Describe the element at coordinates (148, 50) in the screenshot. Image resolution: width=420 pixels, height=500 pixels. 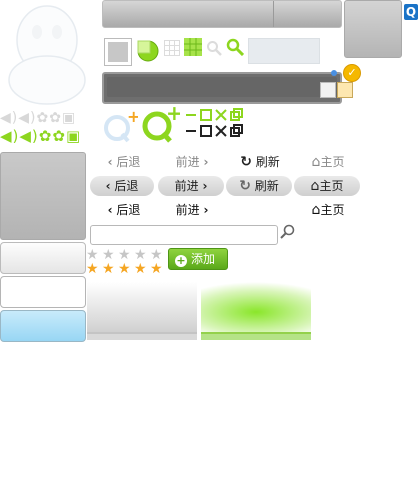
I see `earth-icon` at that location.